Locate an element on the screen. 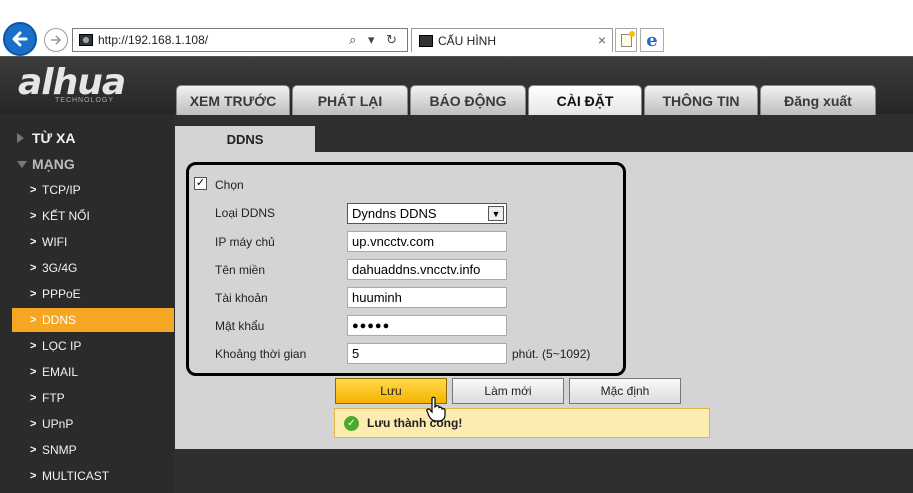 This screenshot has height=493, width=913. sidebar-item-multicast: > MULTICAST is located at coordinates (93, 476).